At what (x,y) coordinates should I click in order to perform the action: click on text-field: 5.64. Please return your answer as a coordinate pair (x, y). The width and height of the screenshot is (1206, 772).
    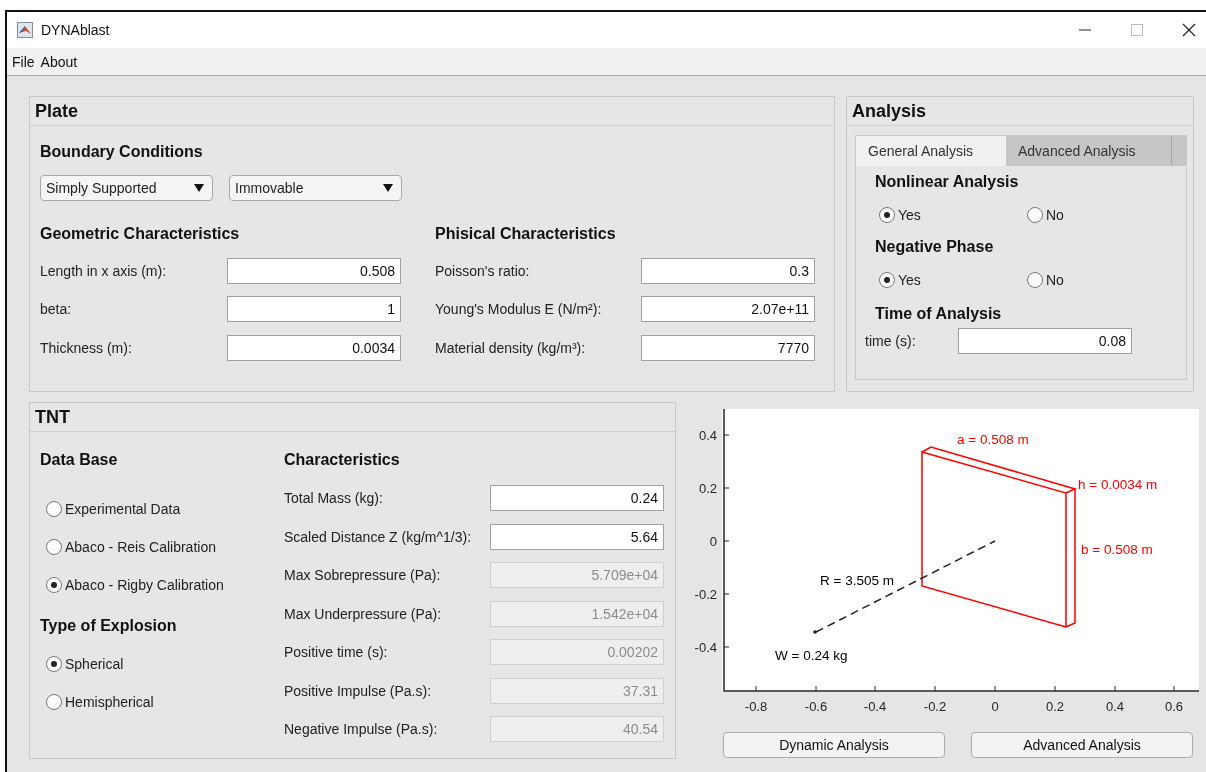
    Looking at the image, I should click on (577, 536).